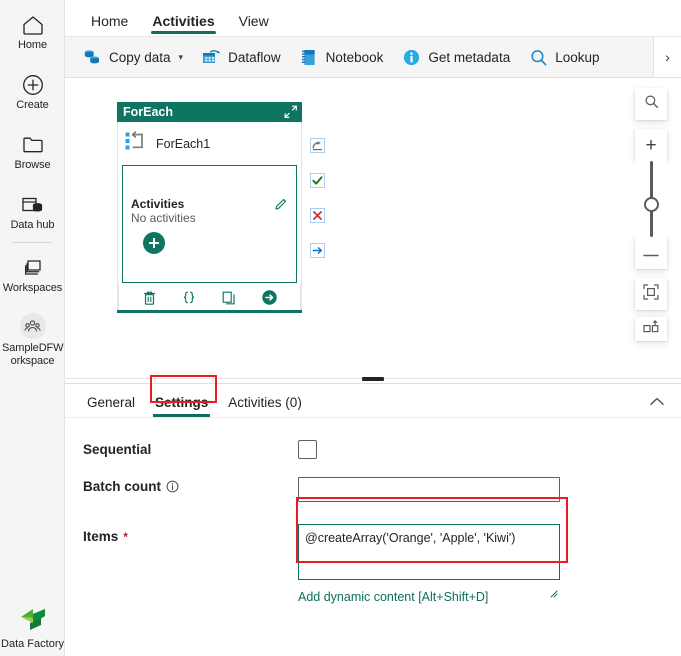 The width and height of the screenshot is (681, 656). Describe the element at coordinates (651, 145) in the screenshot. I see `zoom-in-button: +` at that location.